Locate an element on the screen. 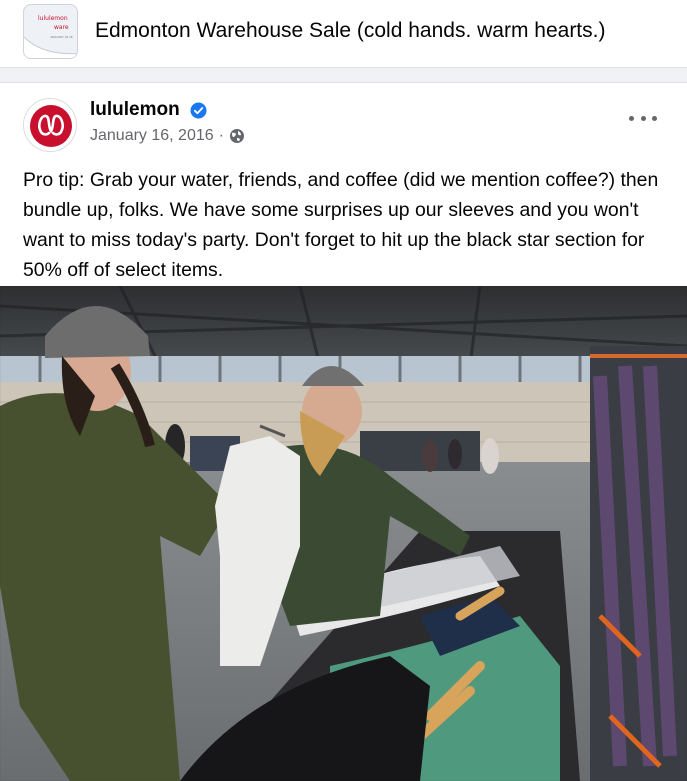 The height and width of the screenshot is (781, 687). page-name: lululemon is located at coordinates (135, 110).